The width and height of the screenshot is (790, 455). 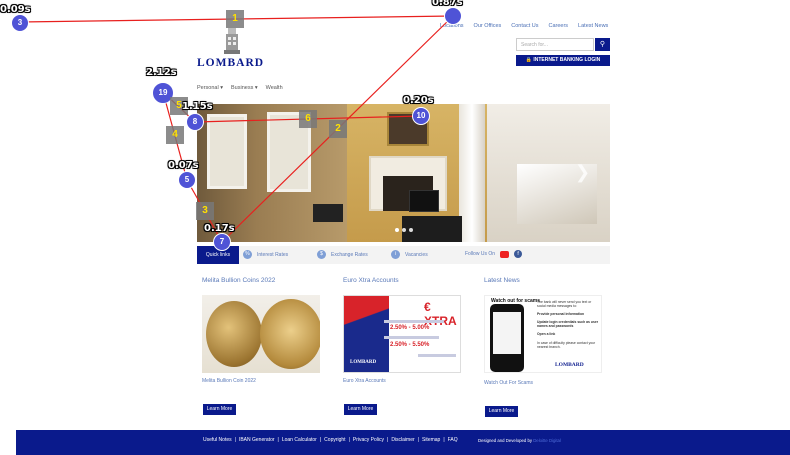 What do you see at coordinates (321, 254) in the screenshot?
I see `exchange-icon: $` at bounding box center [321, 254].